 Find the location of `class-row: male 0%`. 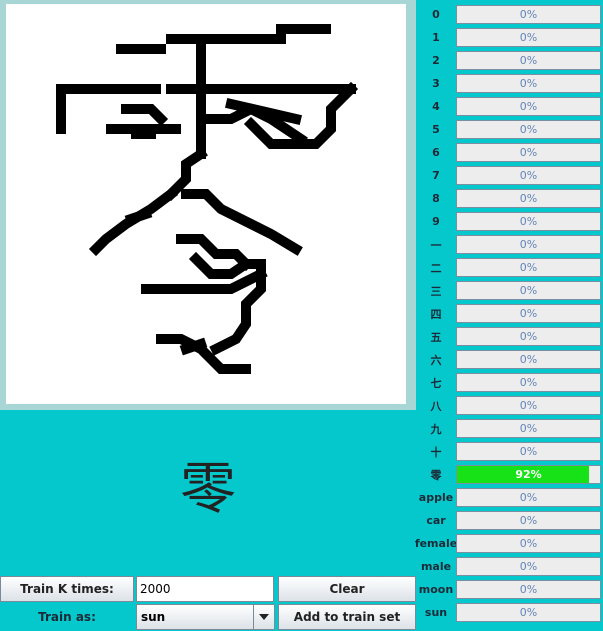

class-row: male 0% is located at coordinates (509, 566).